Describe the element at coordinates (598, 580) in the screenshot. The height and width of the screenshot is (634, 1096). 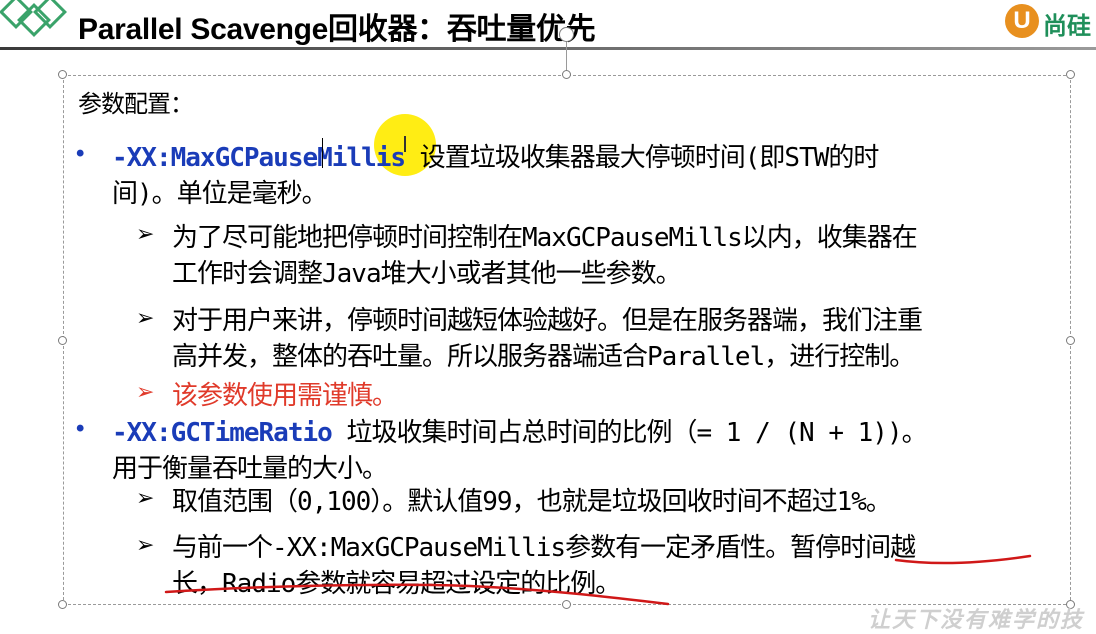
I see `pen-annotations` at that location.